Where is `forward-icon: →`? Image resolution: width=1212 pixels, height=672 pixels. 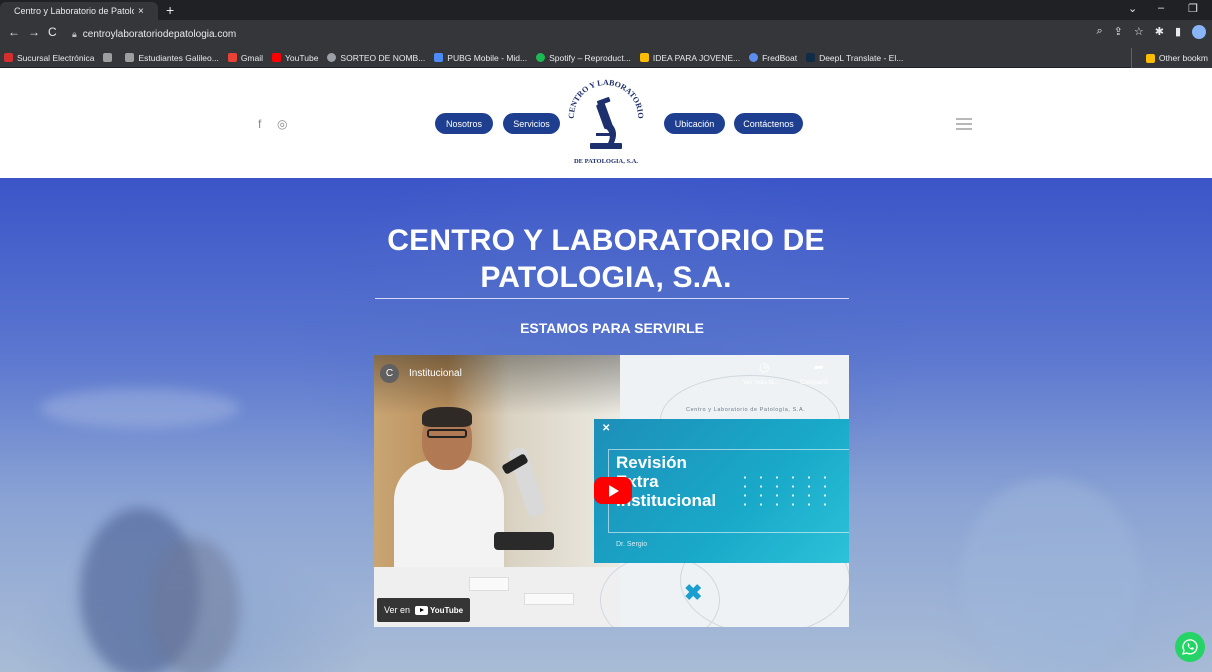 forward-icon: → is located at coordinates (34, 32).